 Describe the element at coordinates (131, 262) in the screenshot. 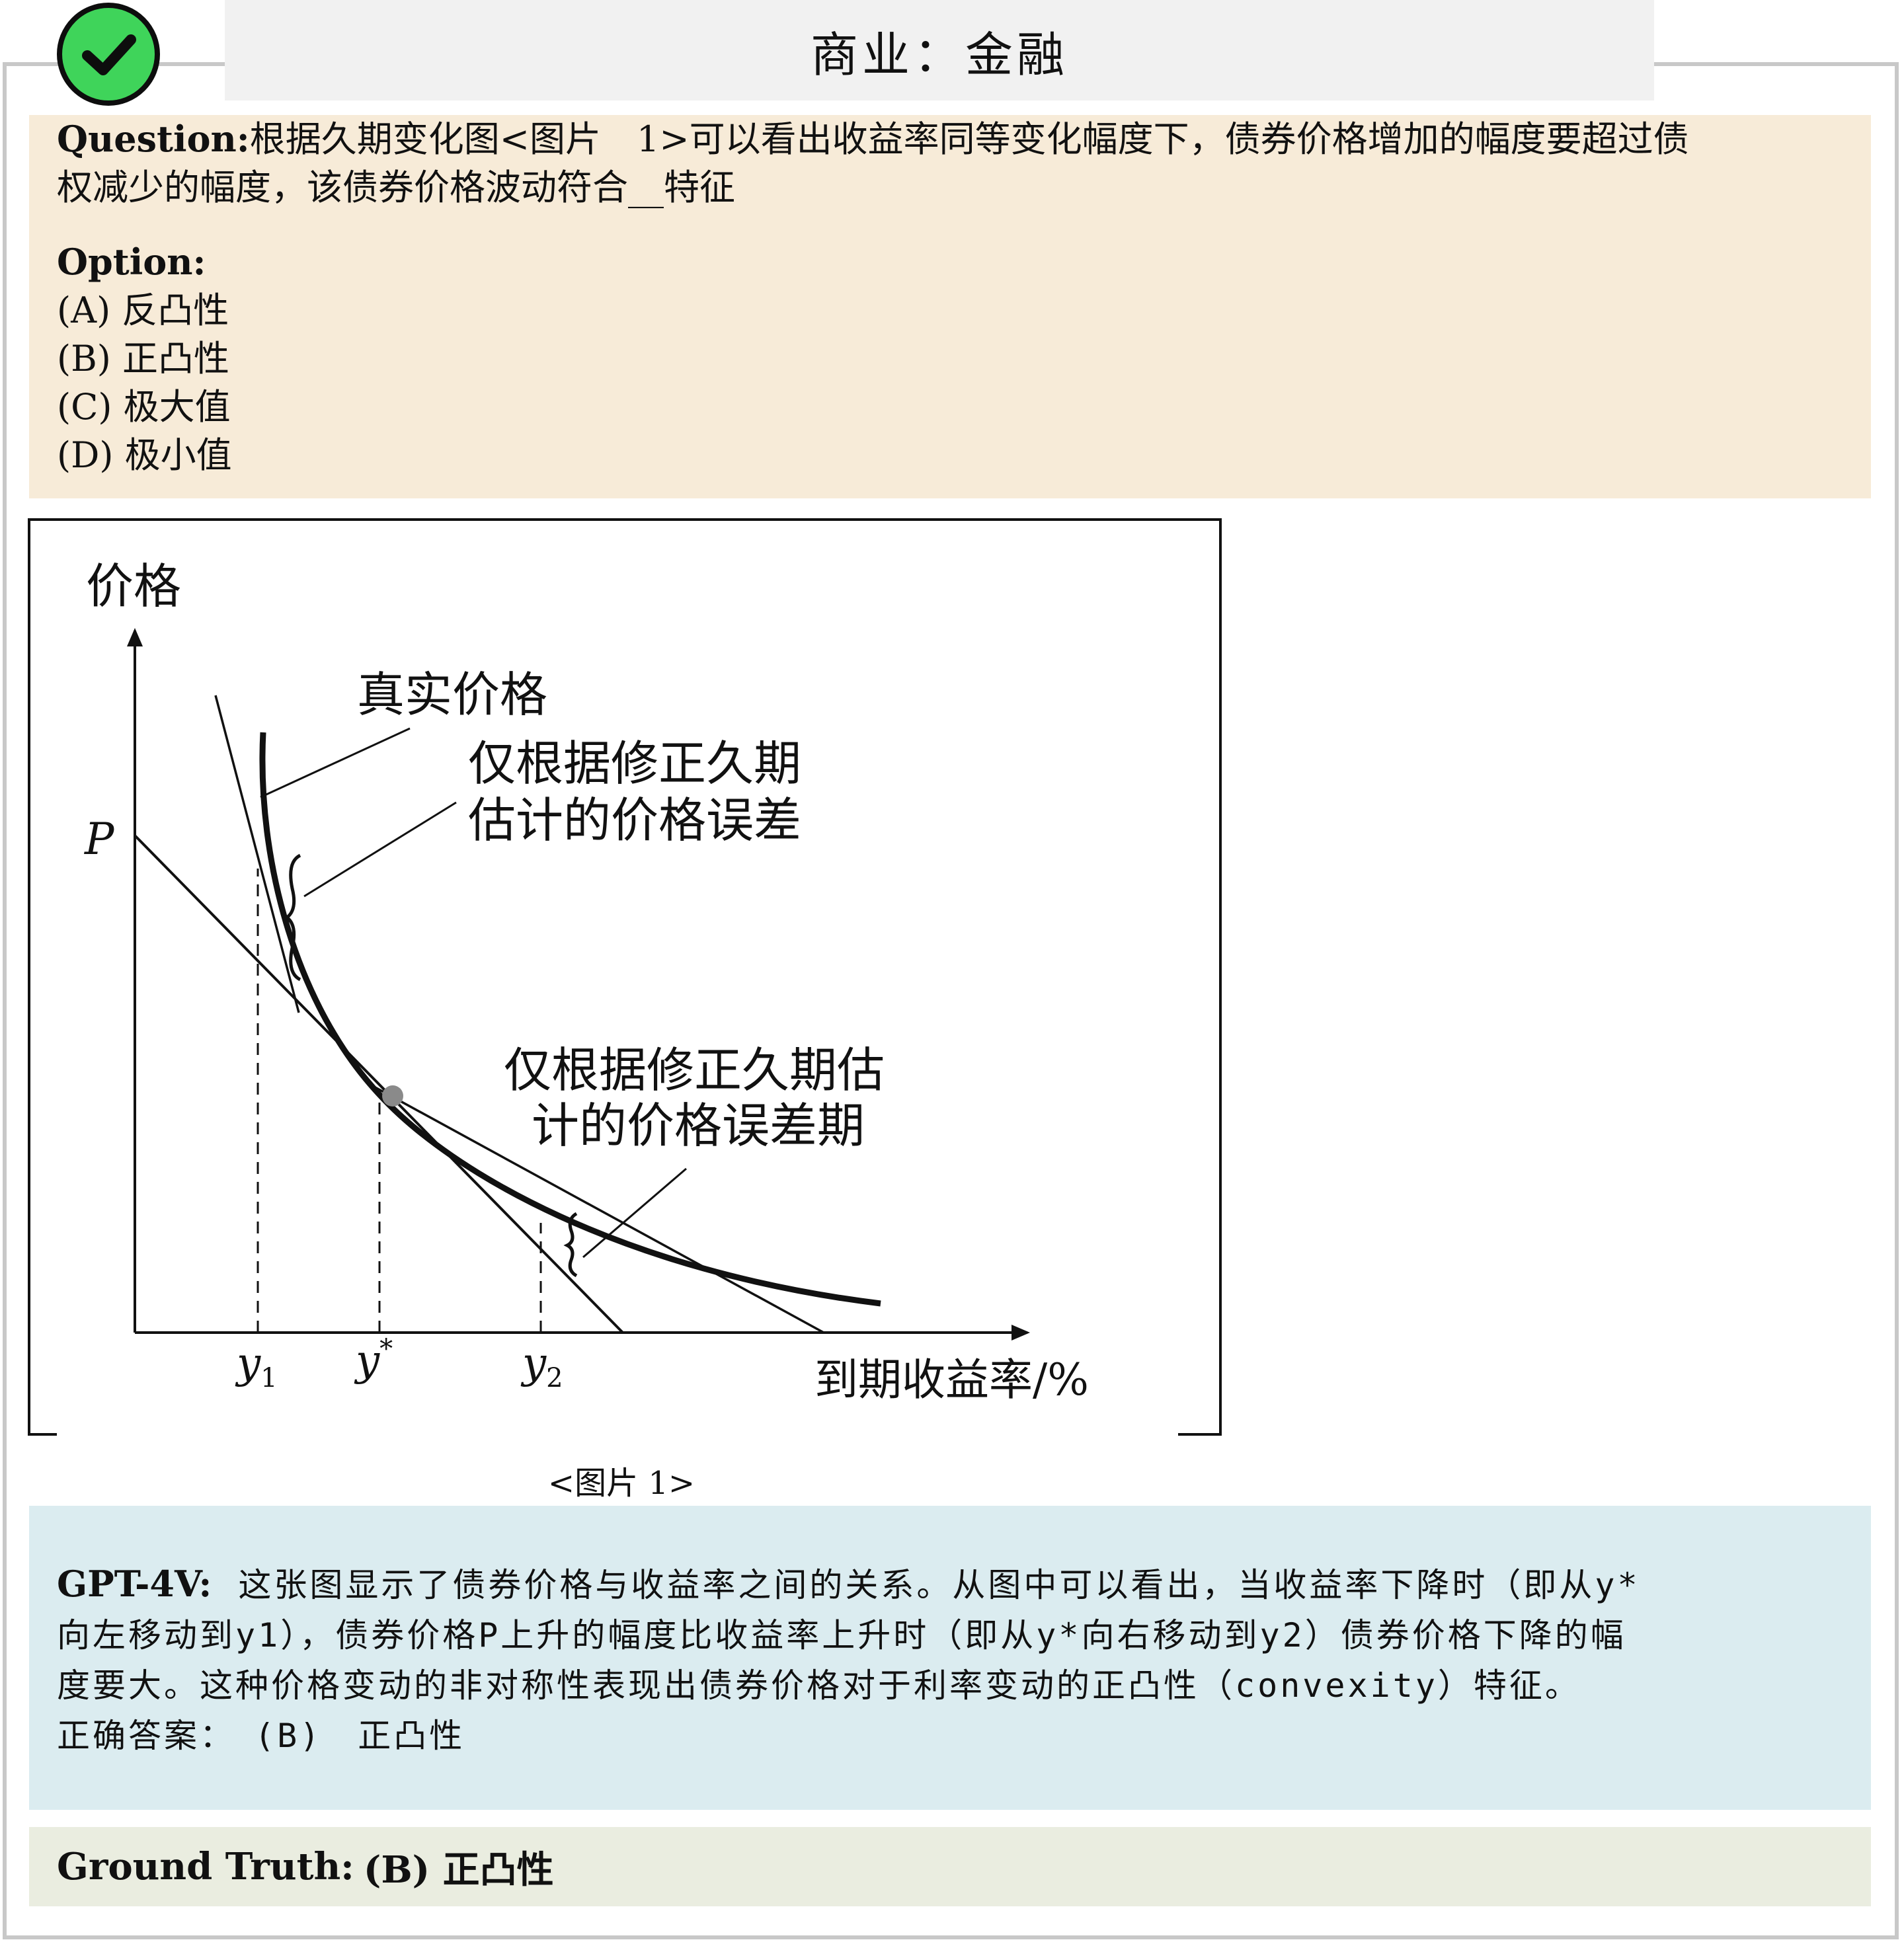

I see `option-label: Option:` at that location.